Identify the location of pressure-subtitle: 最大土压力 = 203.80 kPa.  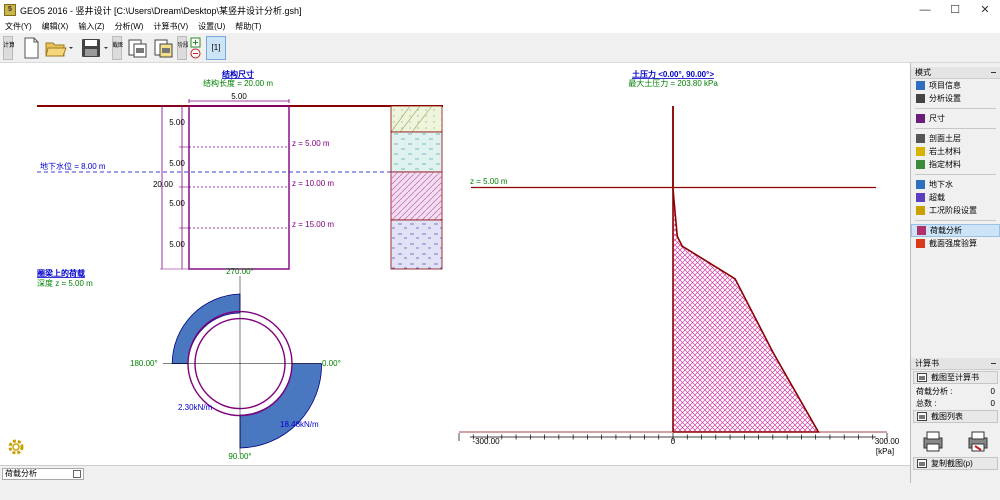
(673, 83).